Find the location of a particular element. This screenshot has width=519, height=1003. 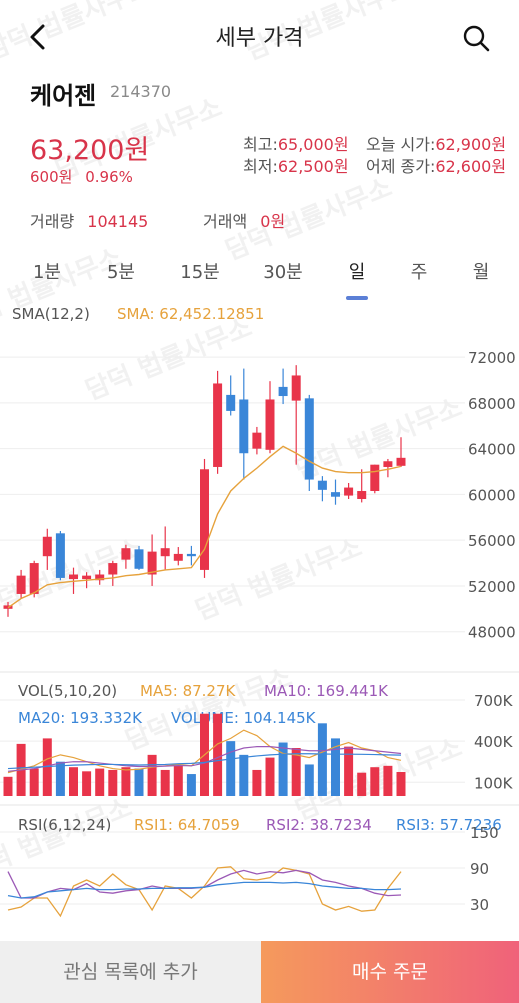

rsi-tick-label: 150 is located at coordinates (484, 833).